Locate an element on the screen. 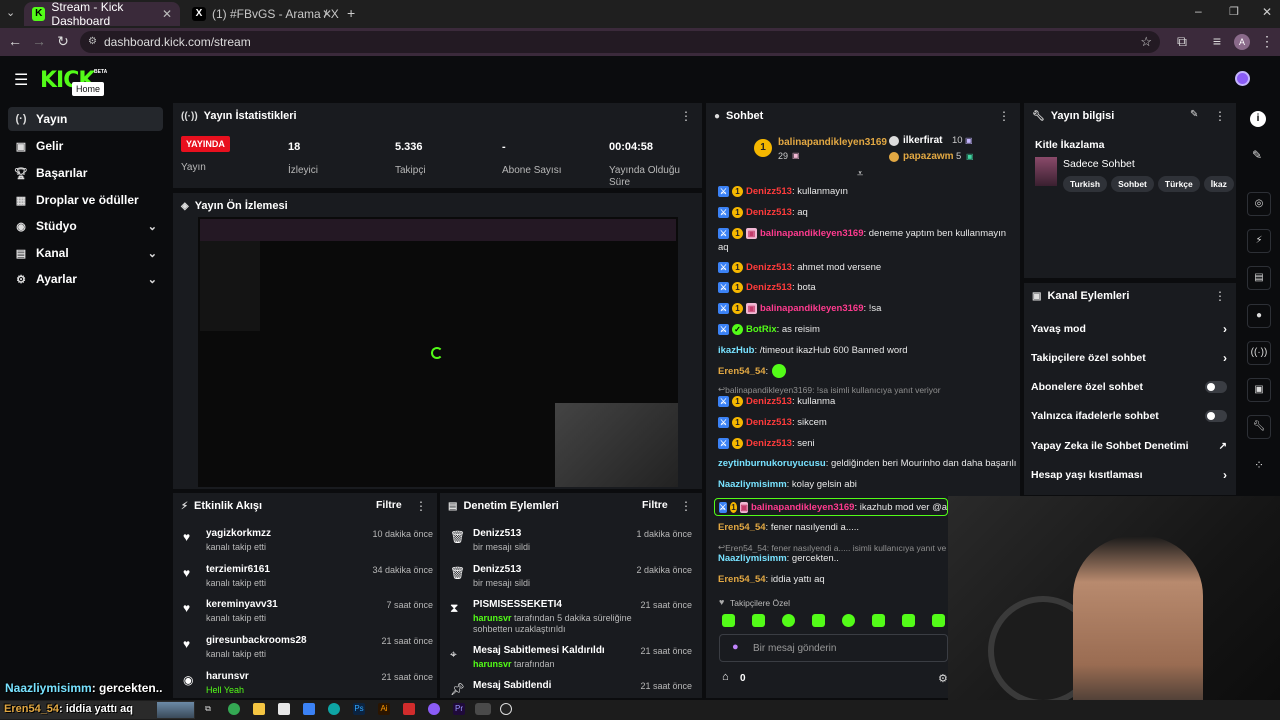  premiere-icon: Pr is located at coordinates (459, 709).